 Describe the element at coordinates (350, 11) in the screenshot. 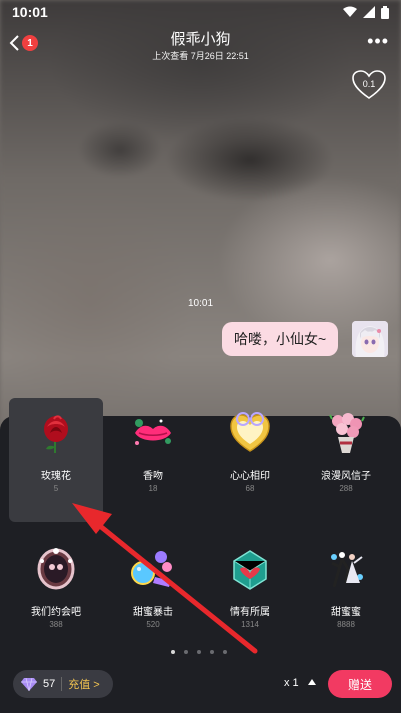

I see `wifi-icon` at that location.